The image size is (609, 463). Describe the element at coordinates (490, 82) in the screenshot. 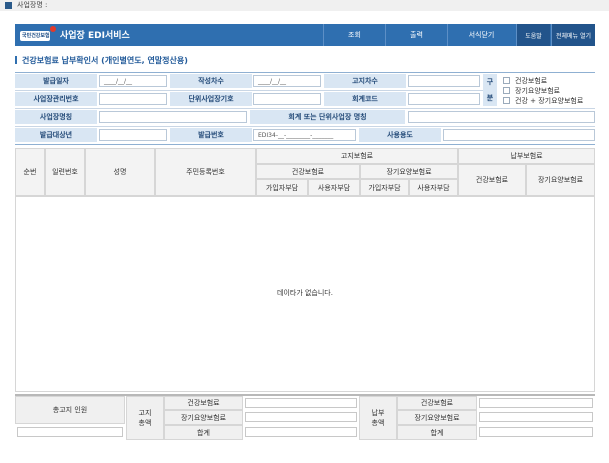

I see `category-label-top: 구` at that location.